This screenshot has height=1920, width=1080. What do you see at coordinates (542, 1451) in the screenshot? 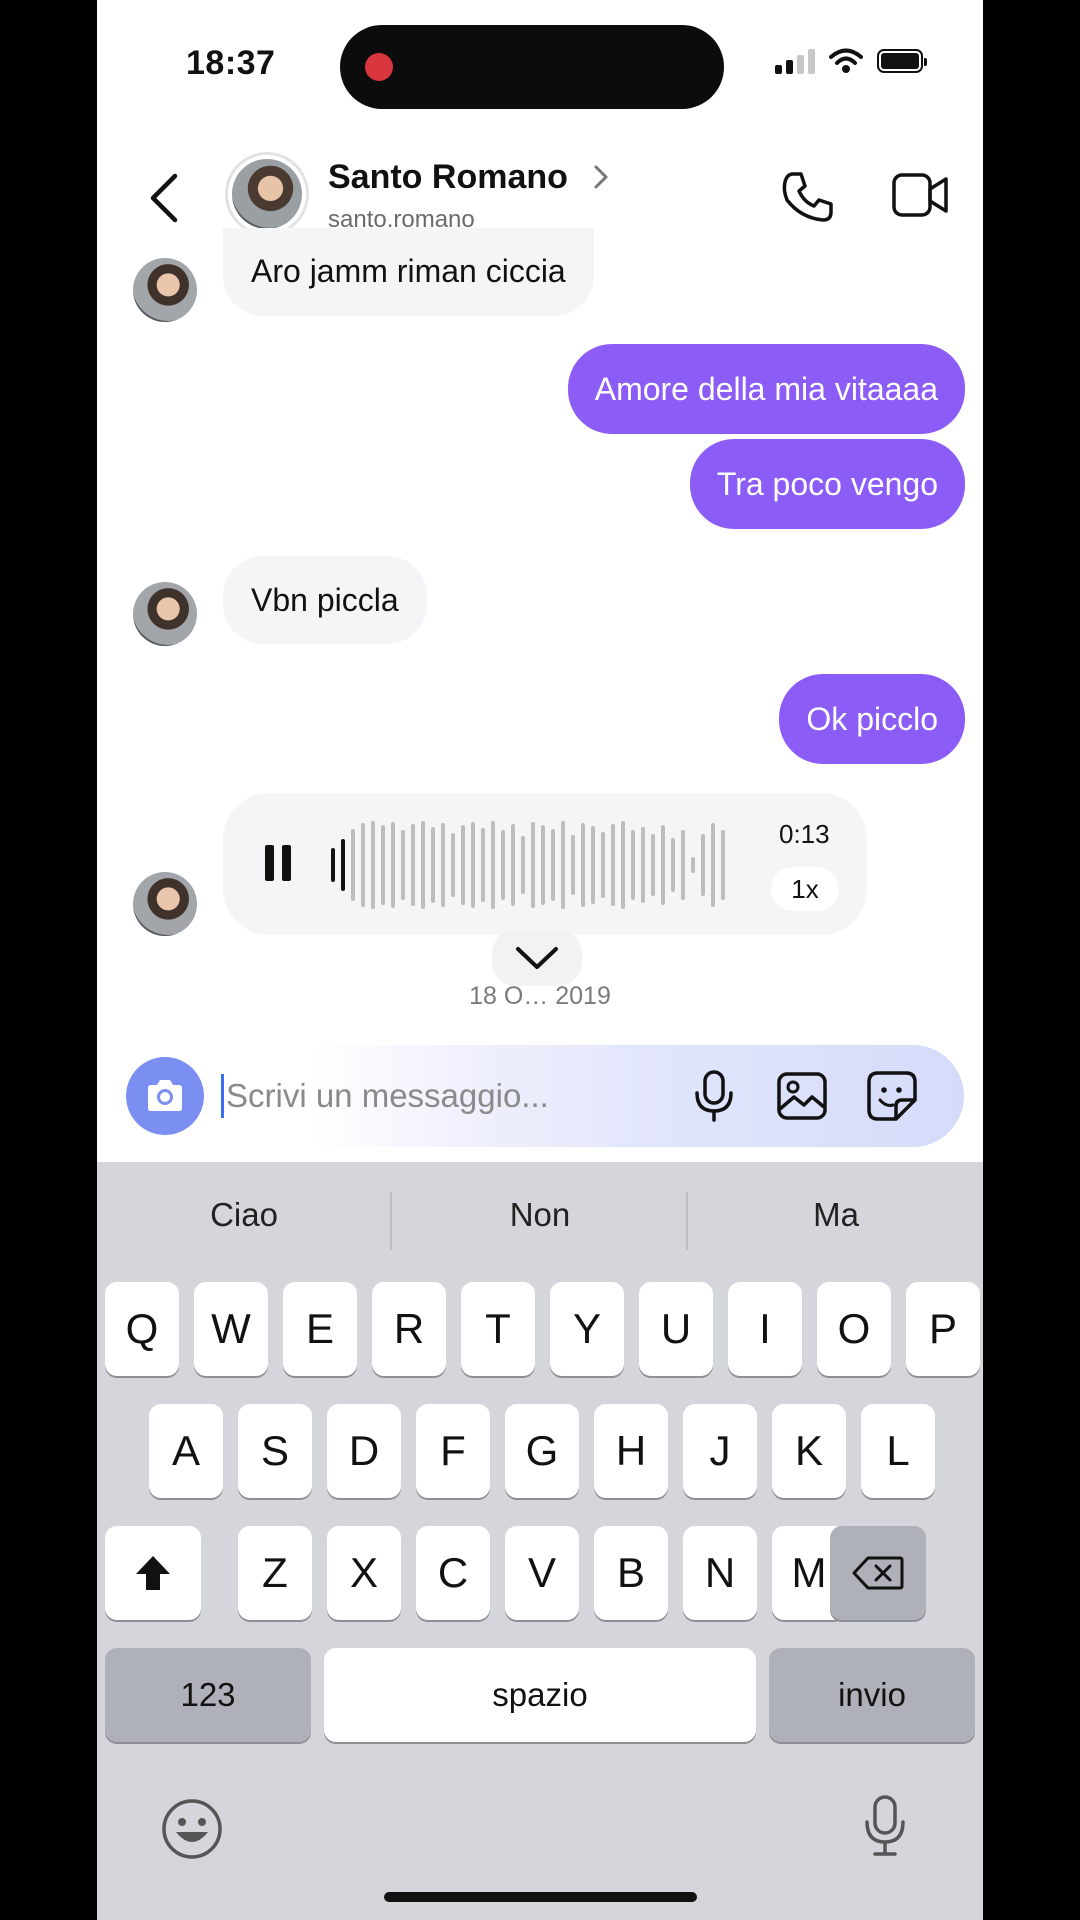
I see `key-g: G` at bounding box center [542, 1451].